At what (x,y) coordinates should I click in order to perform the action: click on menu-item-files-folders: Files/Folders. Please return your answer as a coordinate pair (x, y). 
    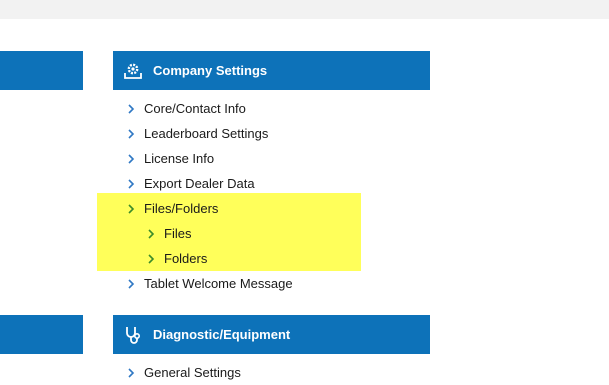
    Looking at the image, I should click on (172, 208).